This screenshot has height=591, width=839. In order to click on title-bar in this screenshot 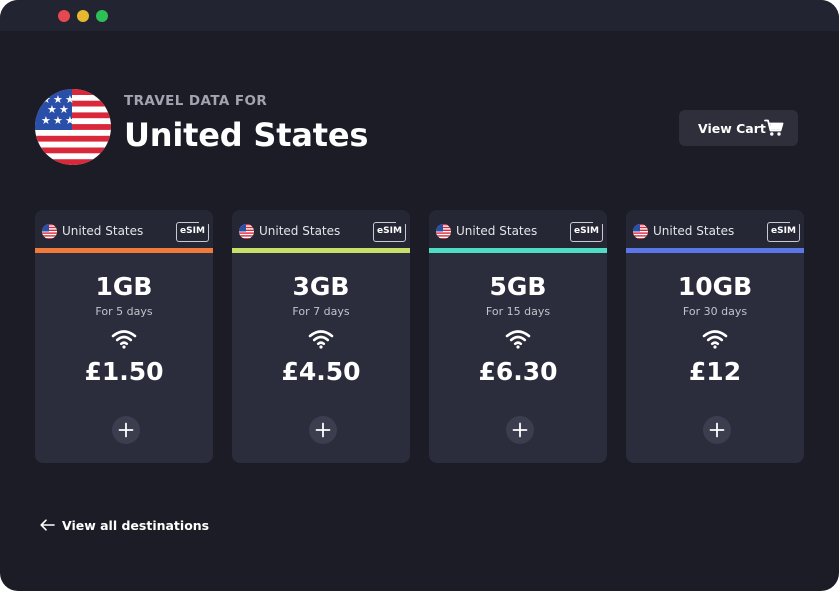, I will do `click(419, 15)`.